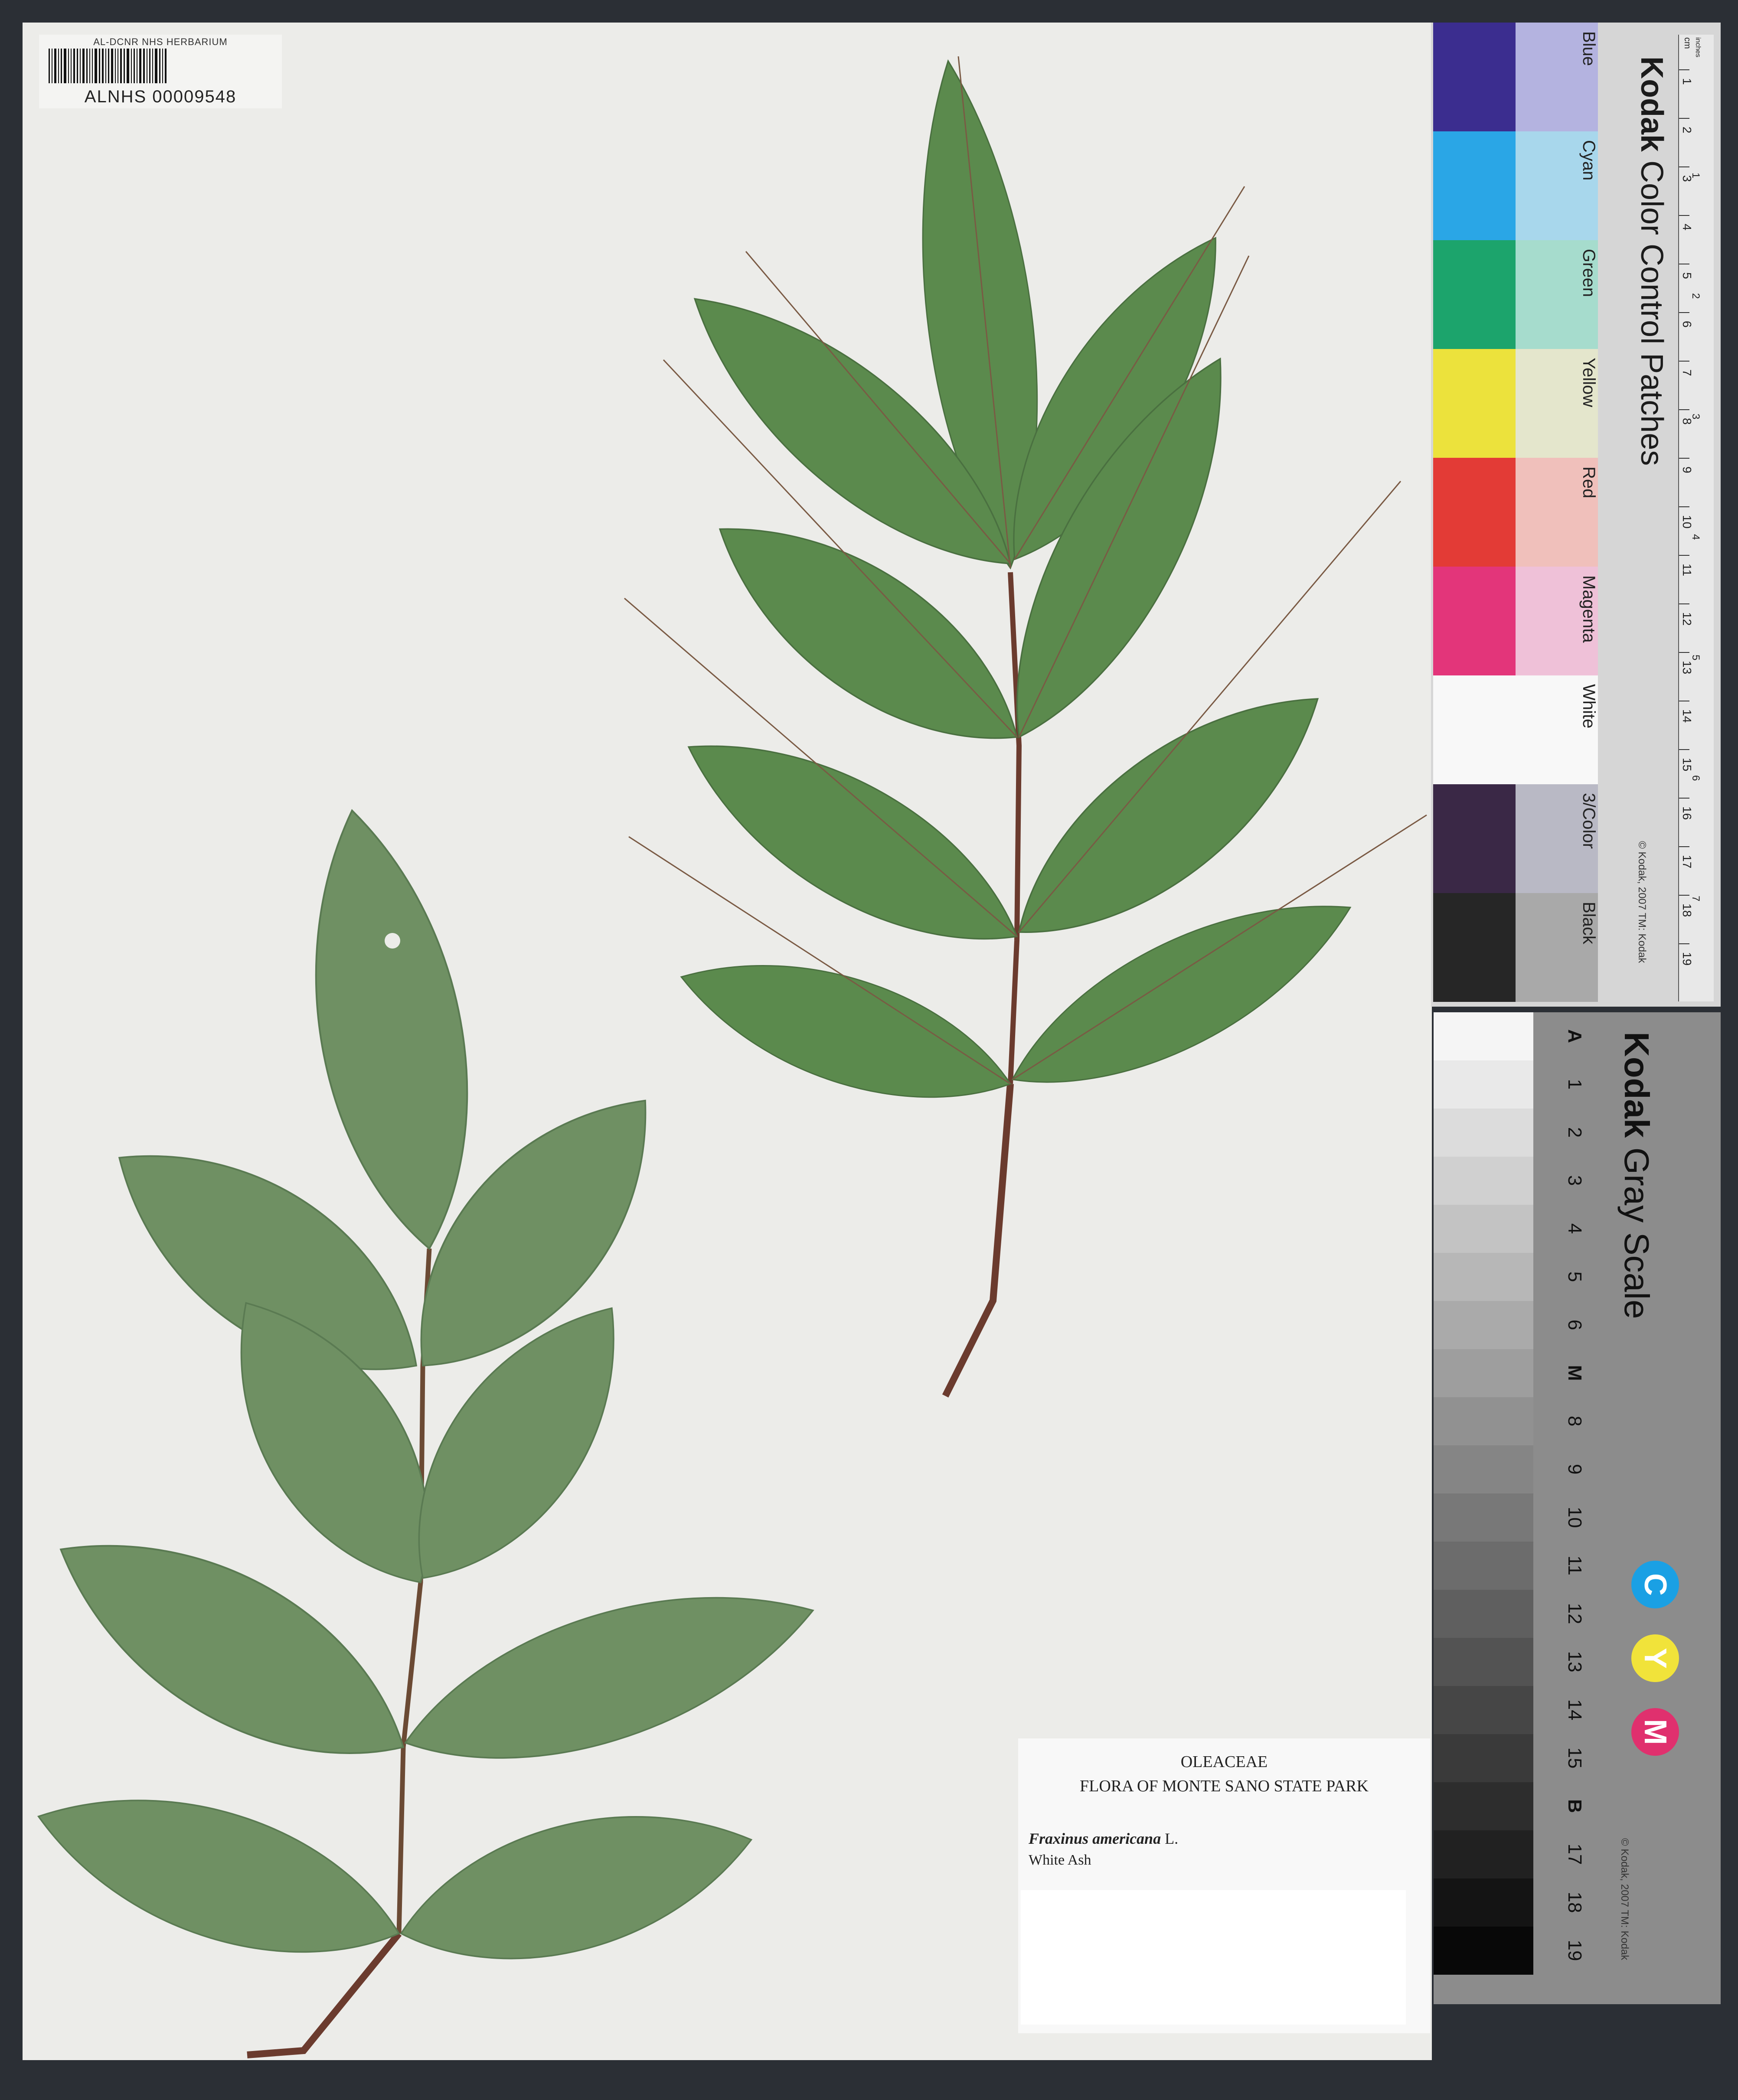 The height and width of the screenshot is (2100, 1738). I want to click on gray-step-label: 3, so click(1575, 1180).